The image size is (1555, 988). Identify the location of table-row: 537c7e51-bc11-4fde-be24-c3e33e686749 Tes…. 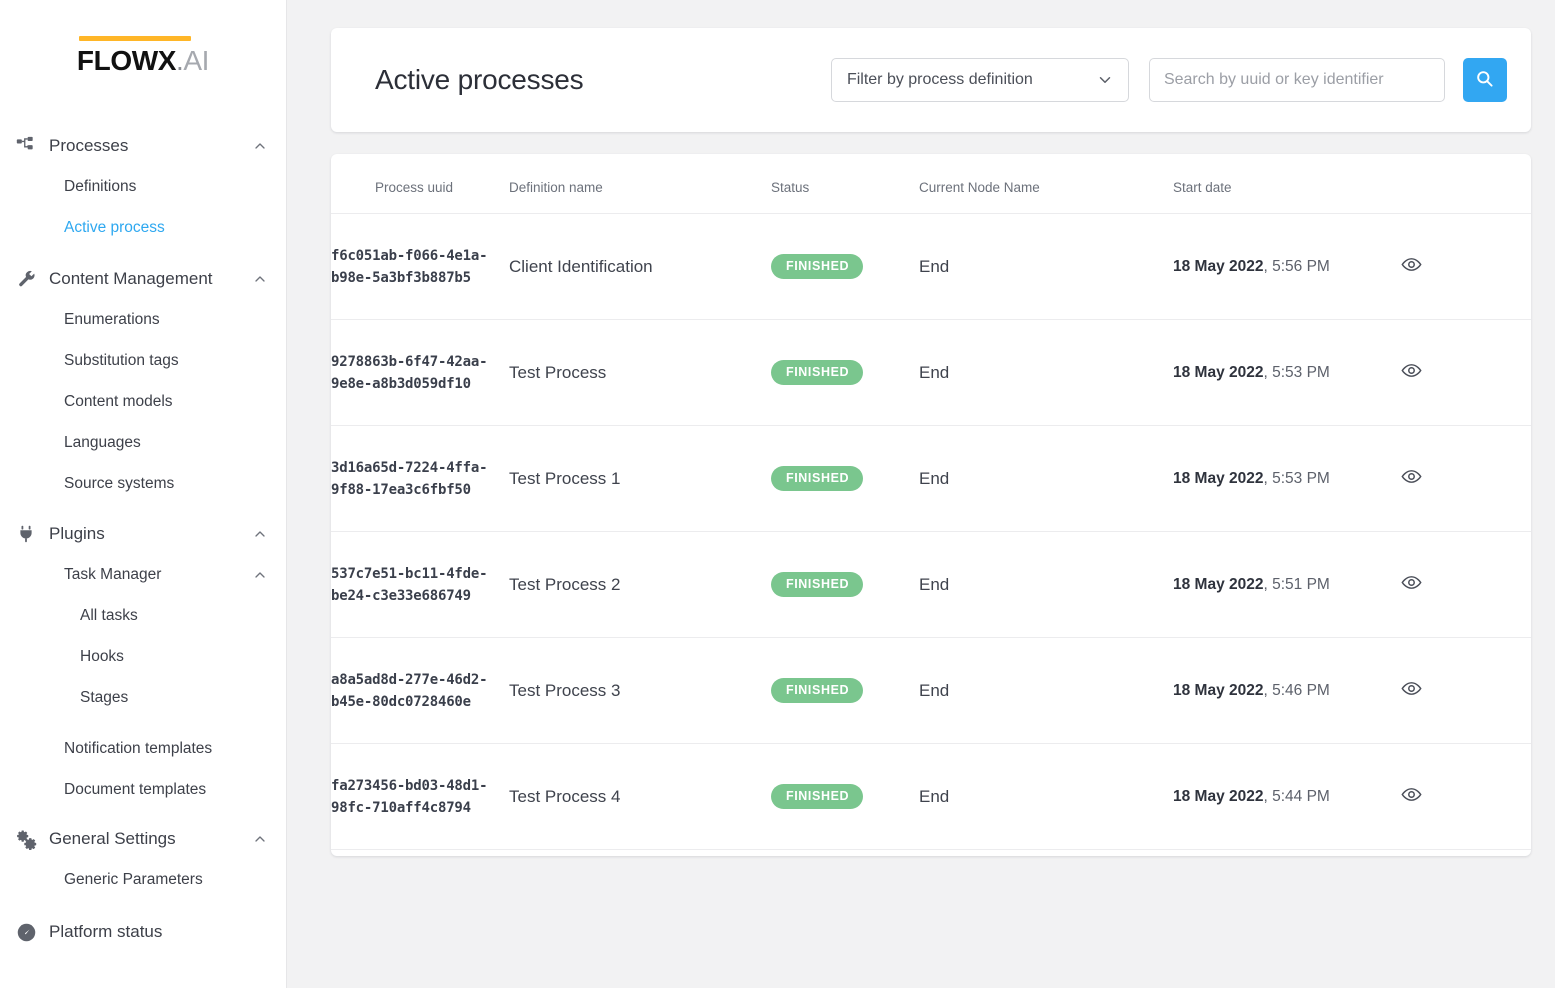
(931, 584).